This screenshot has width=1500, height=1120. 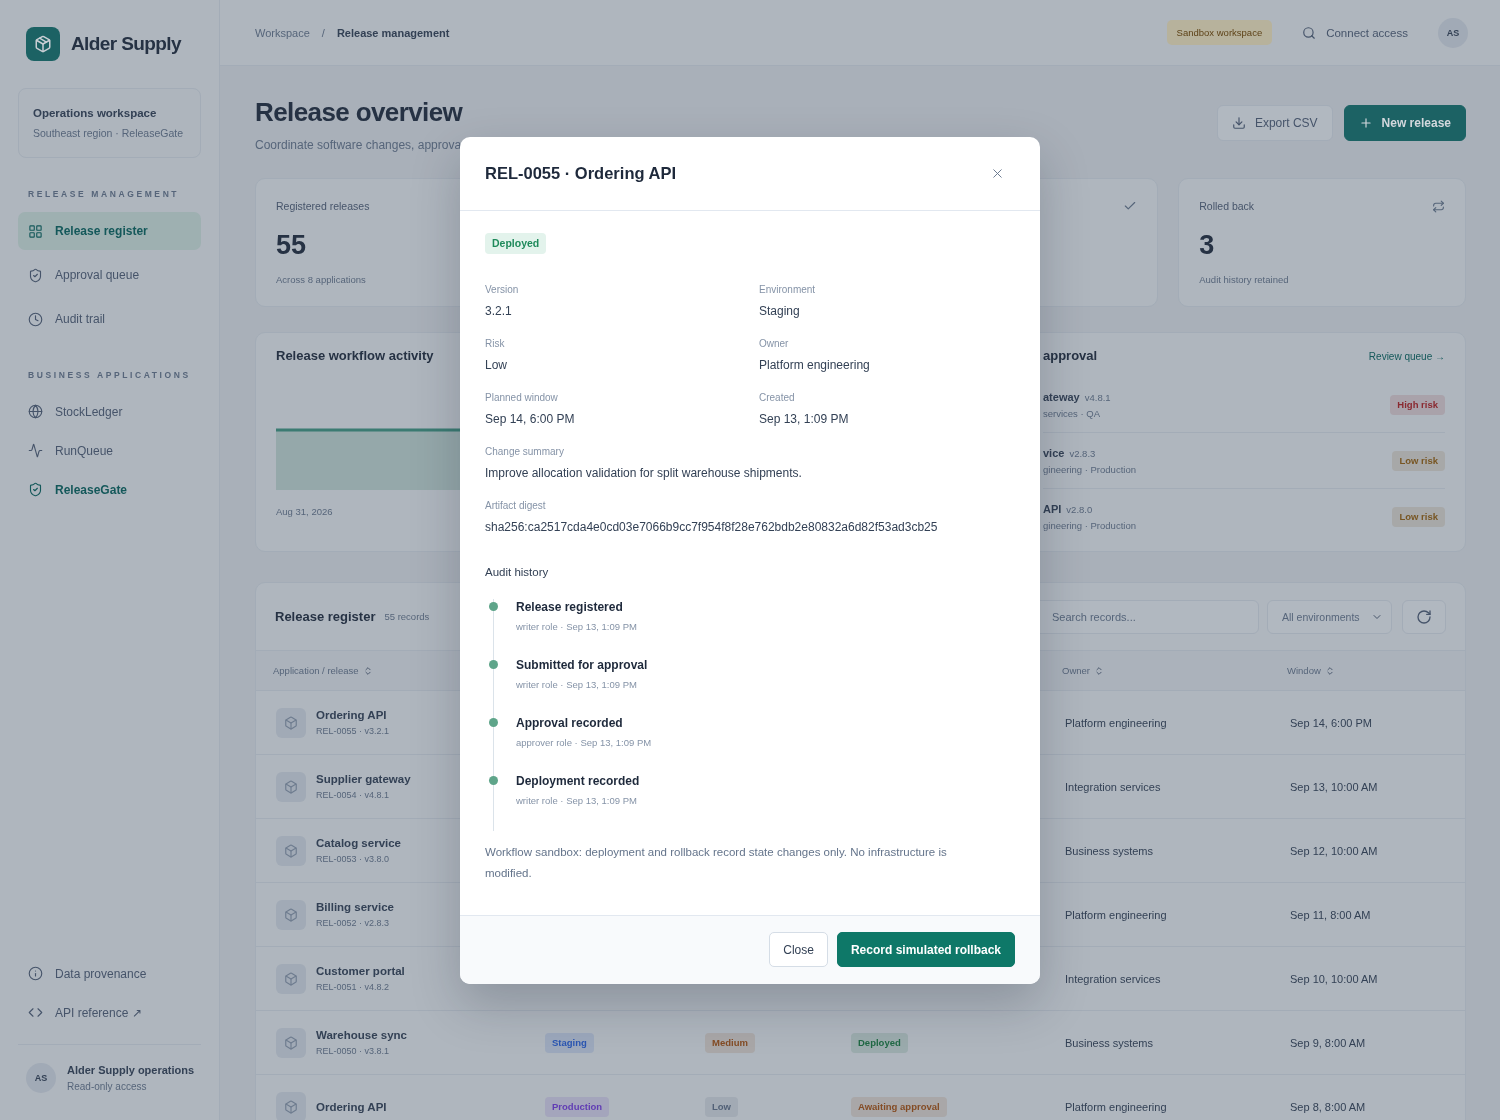 I want to click on approval-meta: services · QA, so click(x=1071, y=413).